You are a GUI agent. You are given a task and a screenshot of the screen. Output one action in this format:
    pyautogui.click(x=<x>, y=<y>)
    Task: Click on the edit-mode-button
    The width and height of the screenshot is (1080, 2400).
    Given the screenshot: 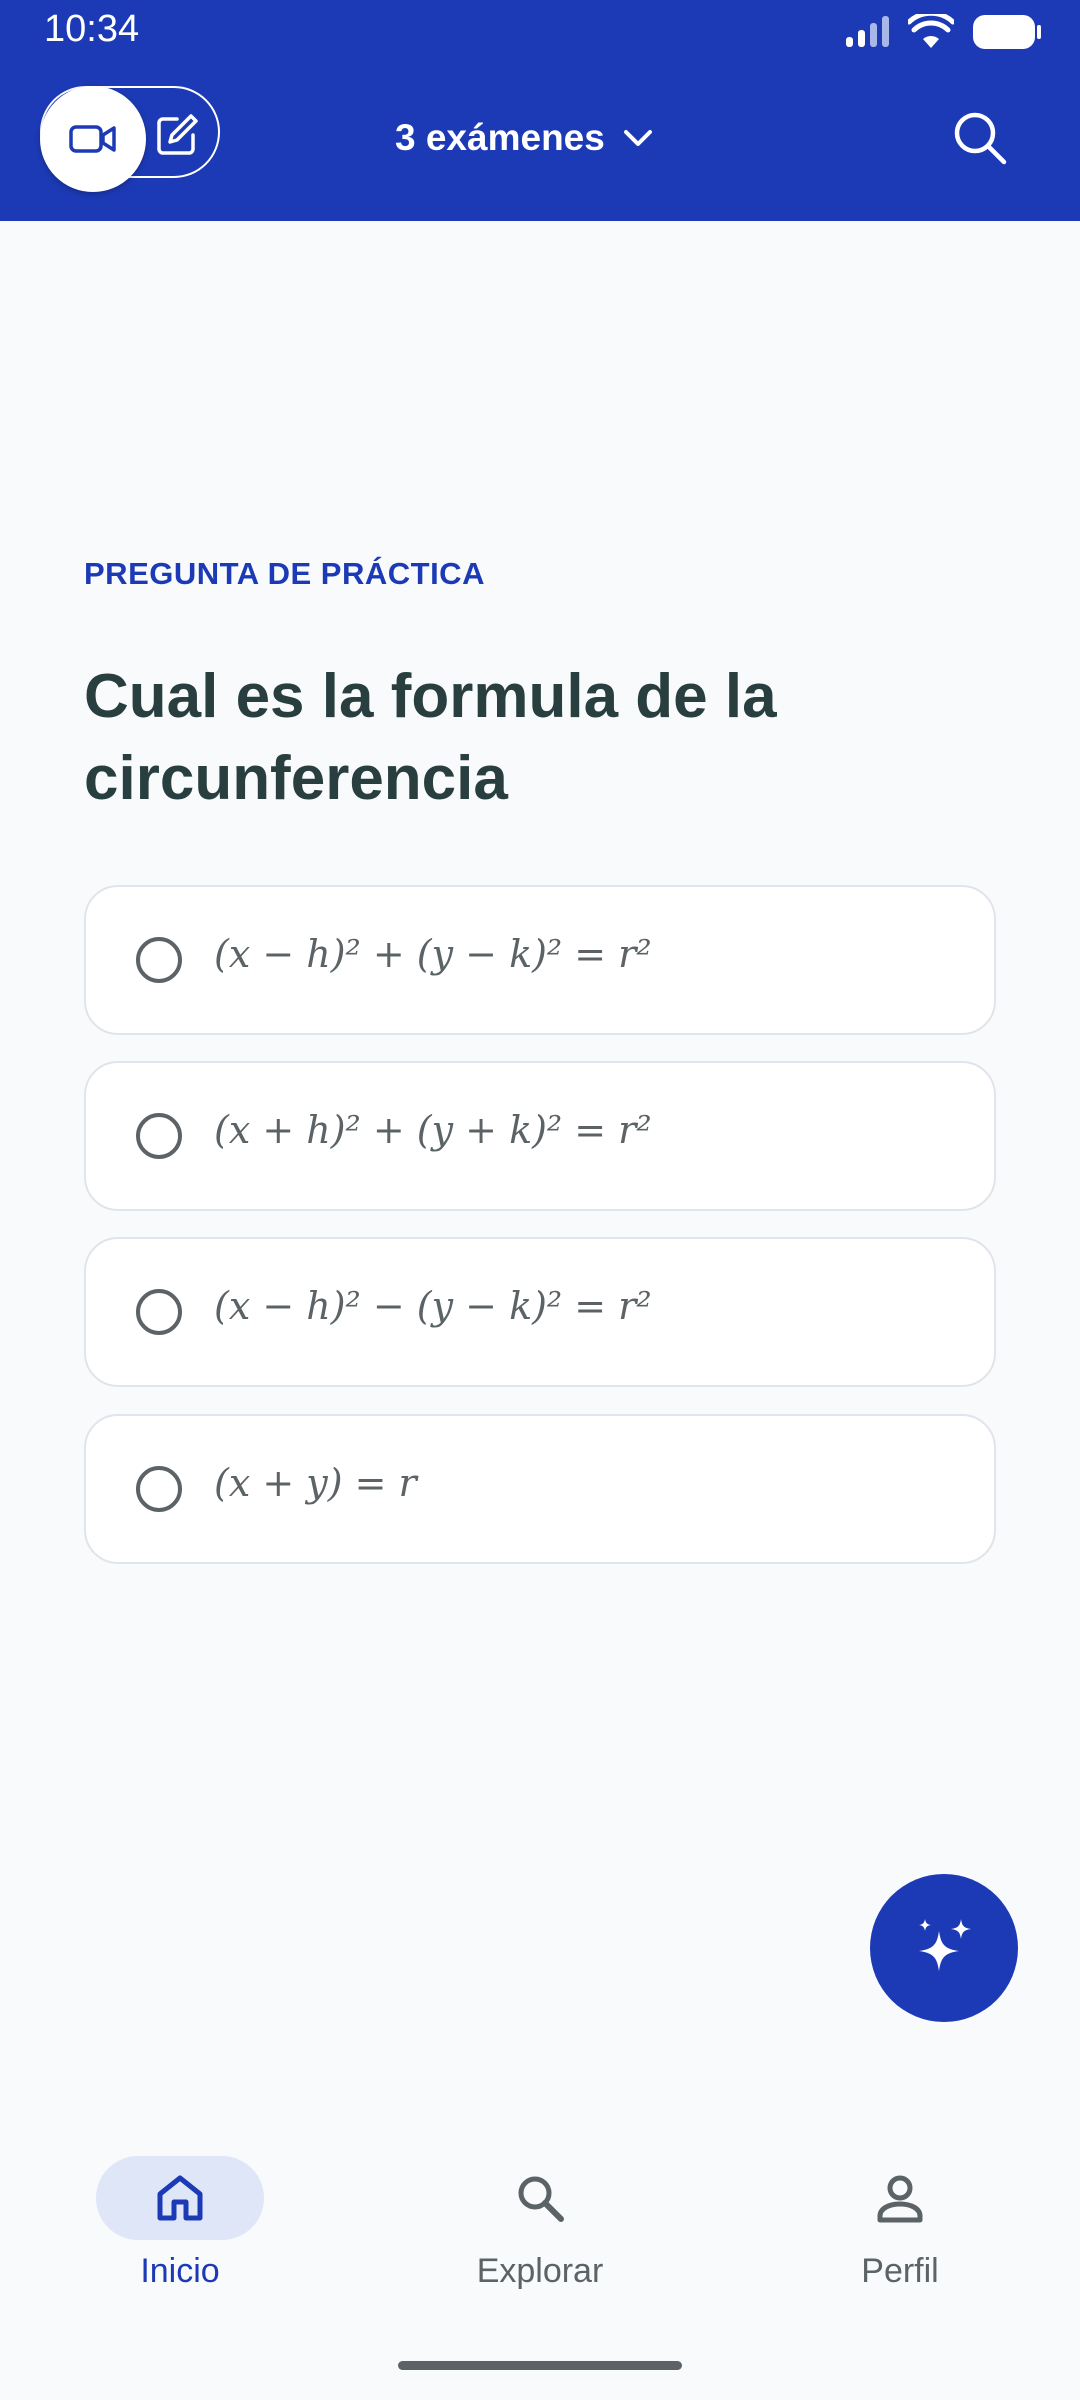 What is the action you would take?
    pyautogui.click(x=177, y=135)
    